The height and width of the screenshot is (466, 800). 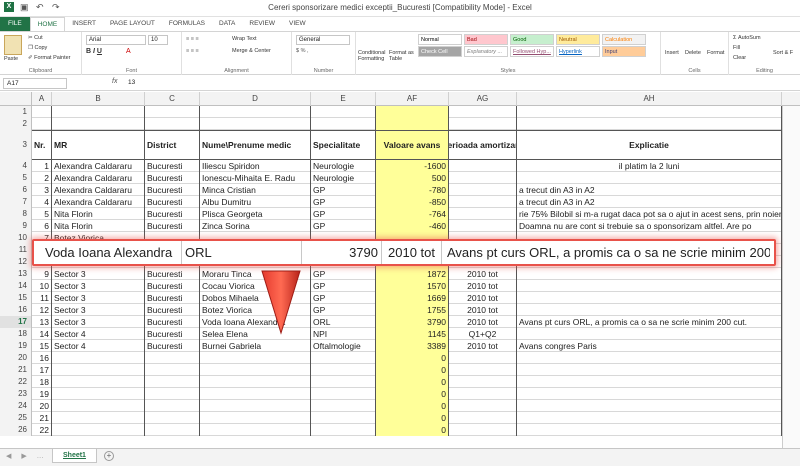 What do you see at coordinates (672, 53) in the screenshot?
I see `insert-button: Insert` at bounding box center [672, 53].